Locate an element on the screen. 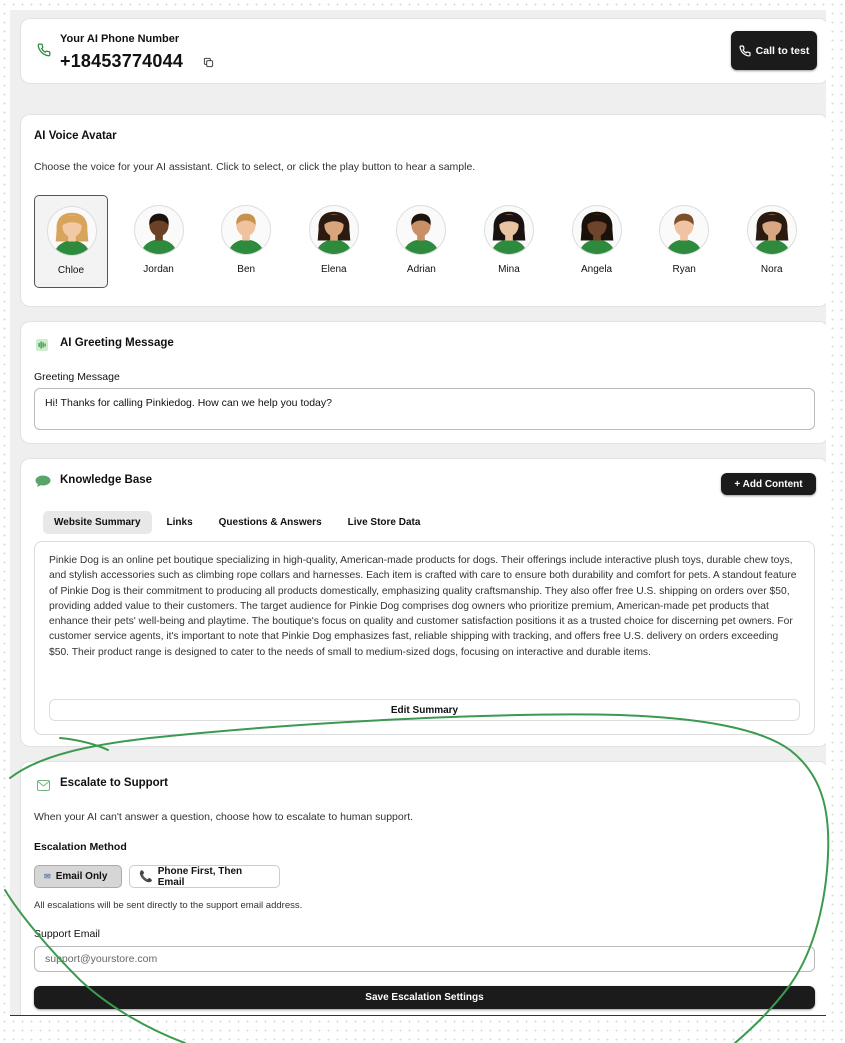 The width and height of the screenshot is (845, 1043). email-only-label: Email Only is located at coordinates (81, 876).